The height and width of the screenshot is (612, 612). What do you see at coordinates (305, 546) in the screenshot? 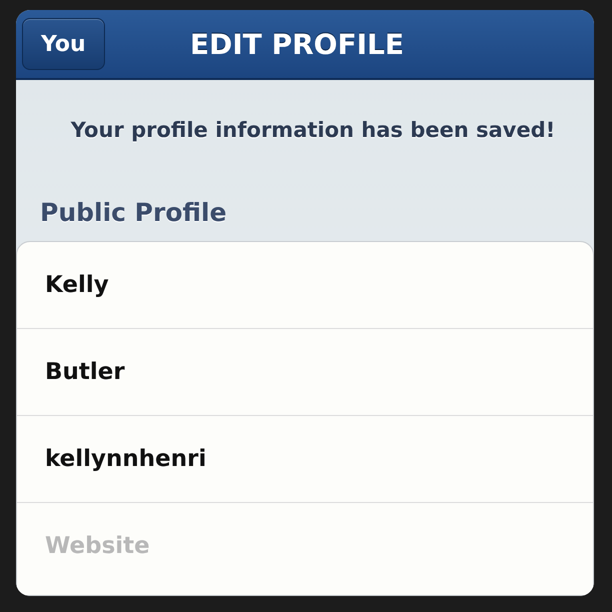
I see `input-field: Website` at bounding box center [305, 546].